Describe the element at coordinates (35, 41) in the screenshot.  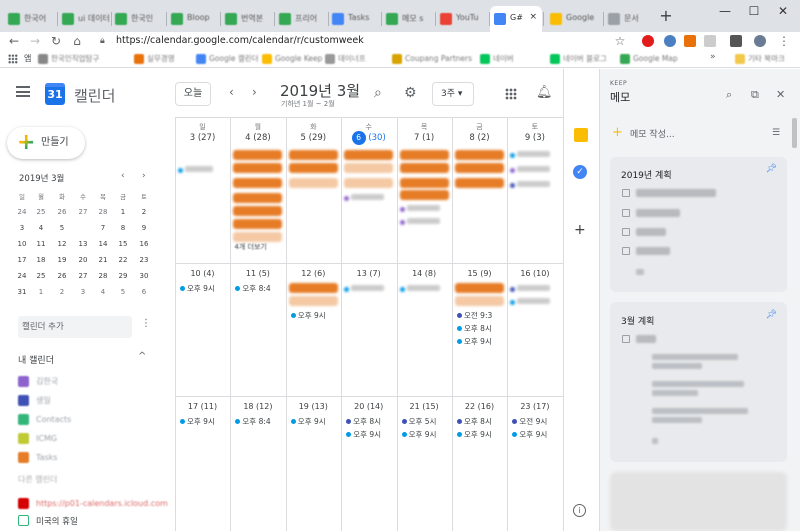
I see `forward-icon: →` at that location.